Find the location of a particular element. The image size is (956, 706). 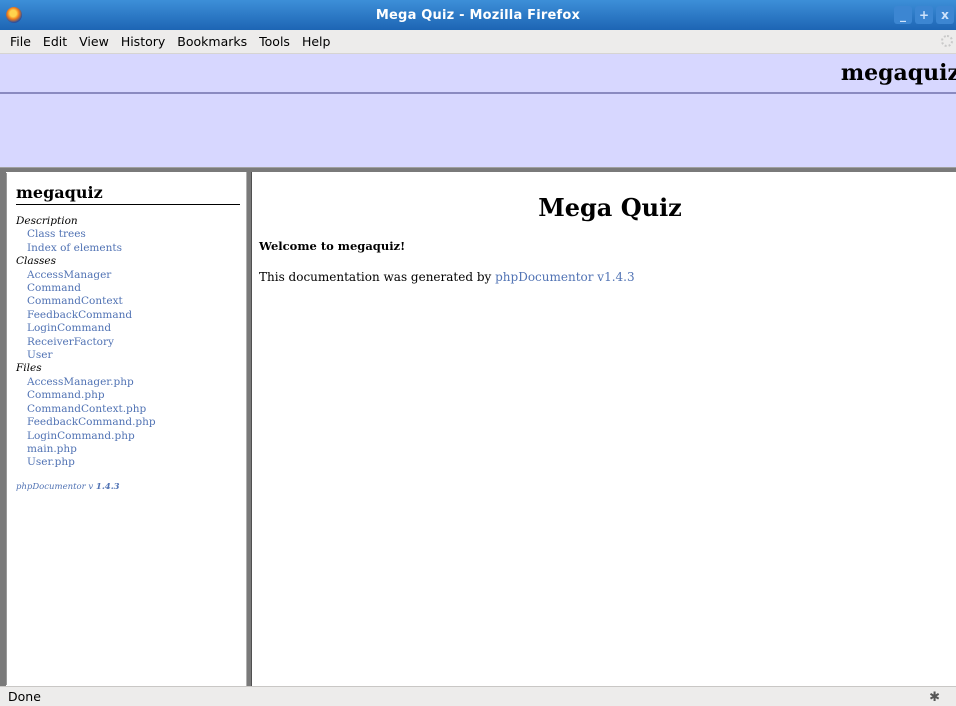

link-index-of-elements: Index of elements is located at coordinates (131, 248).